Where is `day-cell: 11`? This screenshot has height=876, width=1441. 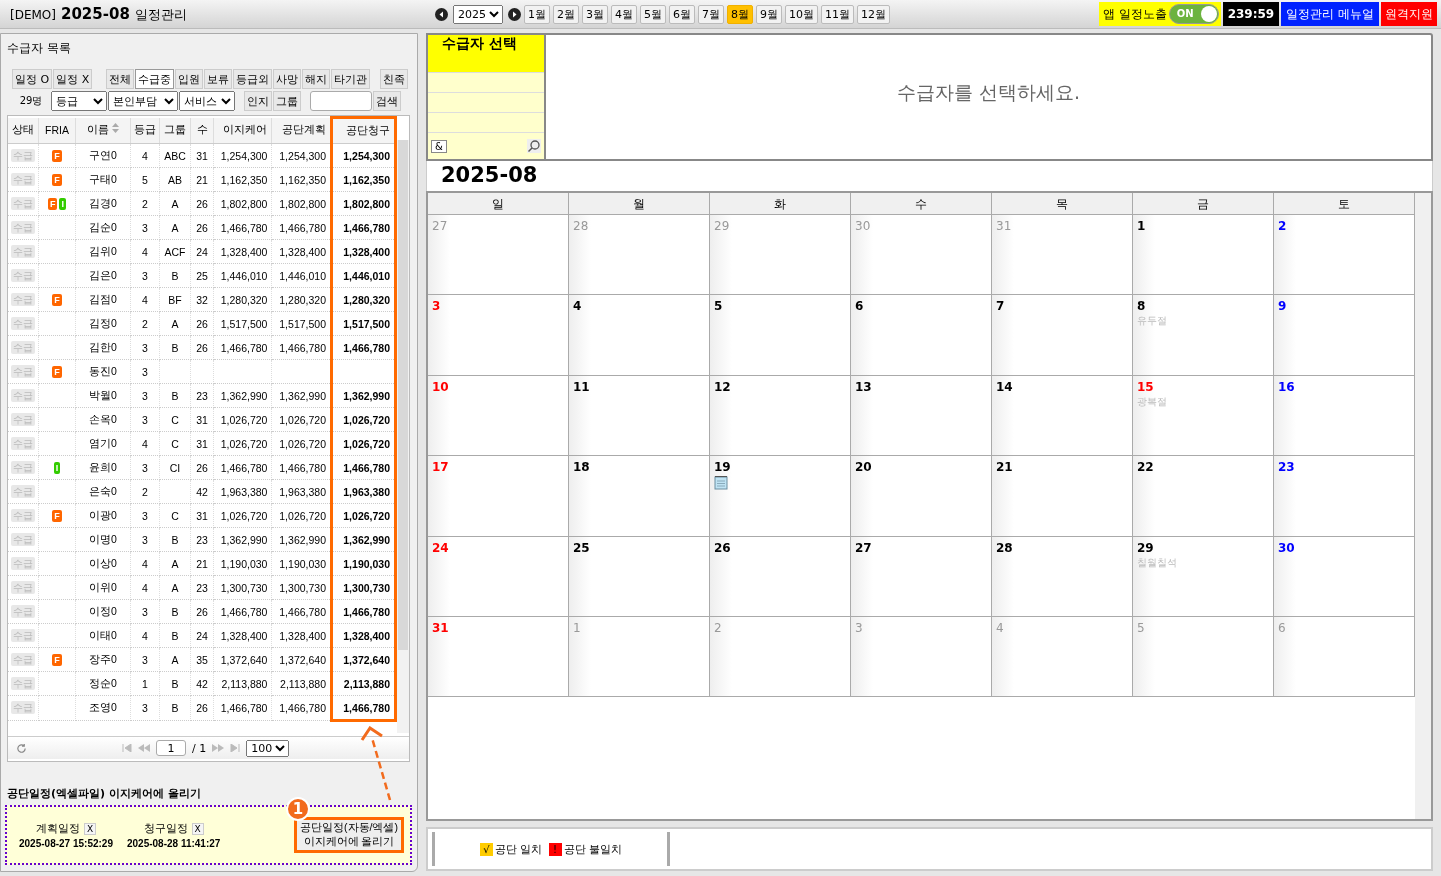 day-cell: 11 is located at coordinates (639, 416).